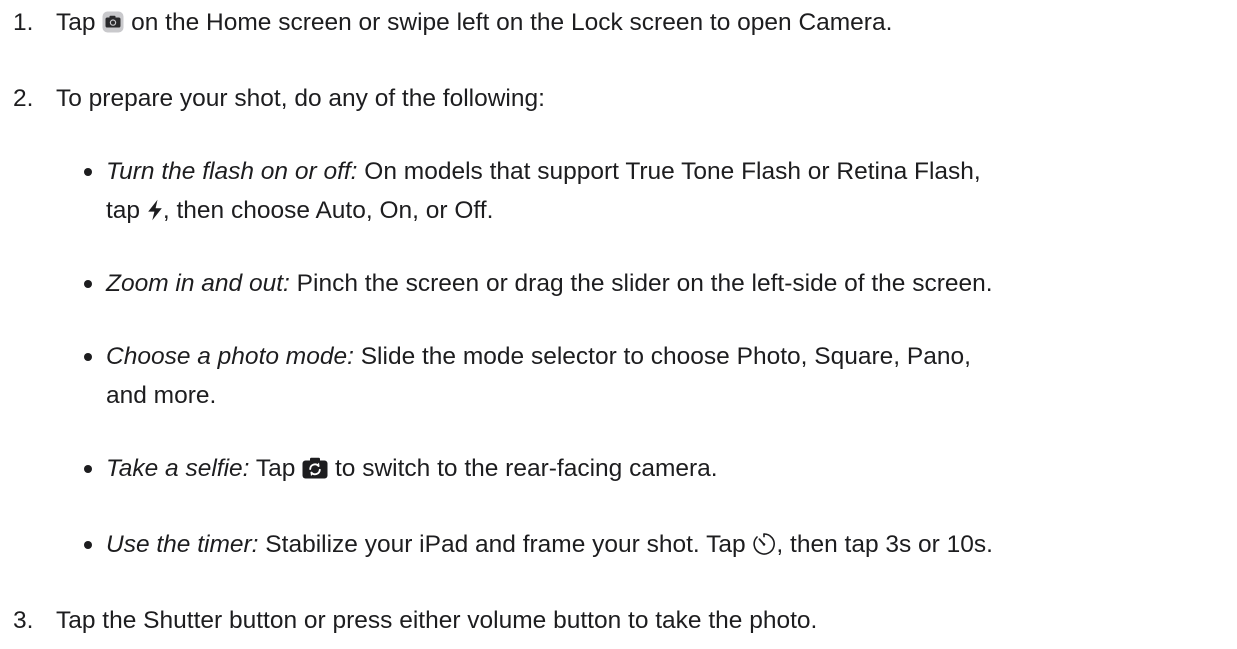 This screenshot has width=1237, height=649. What do you see at coordinates (178, 468) in the screenshot?
I see `bullet-term: Take a selfie:` at bounding box center [178, 468].